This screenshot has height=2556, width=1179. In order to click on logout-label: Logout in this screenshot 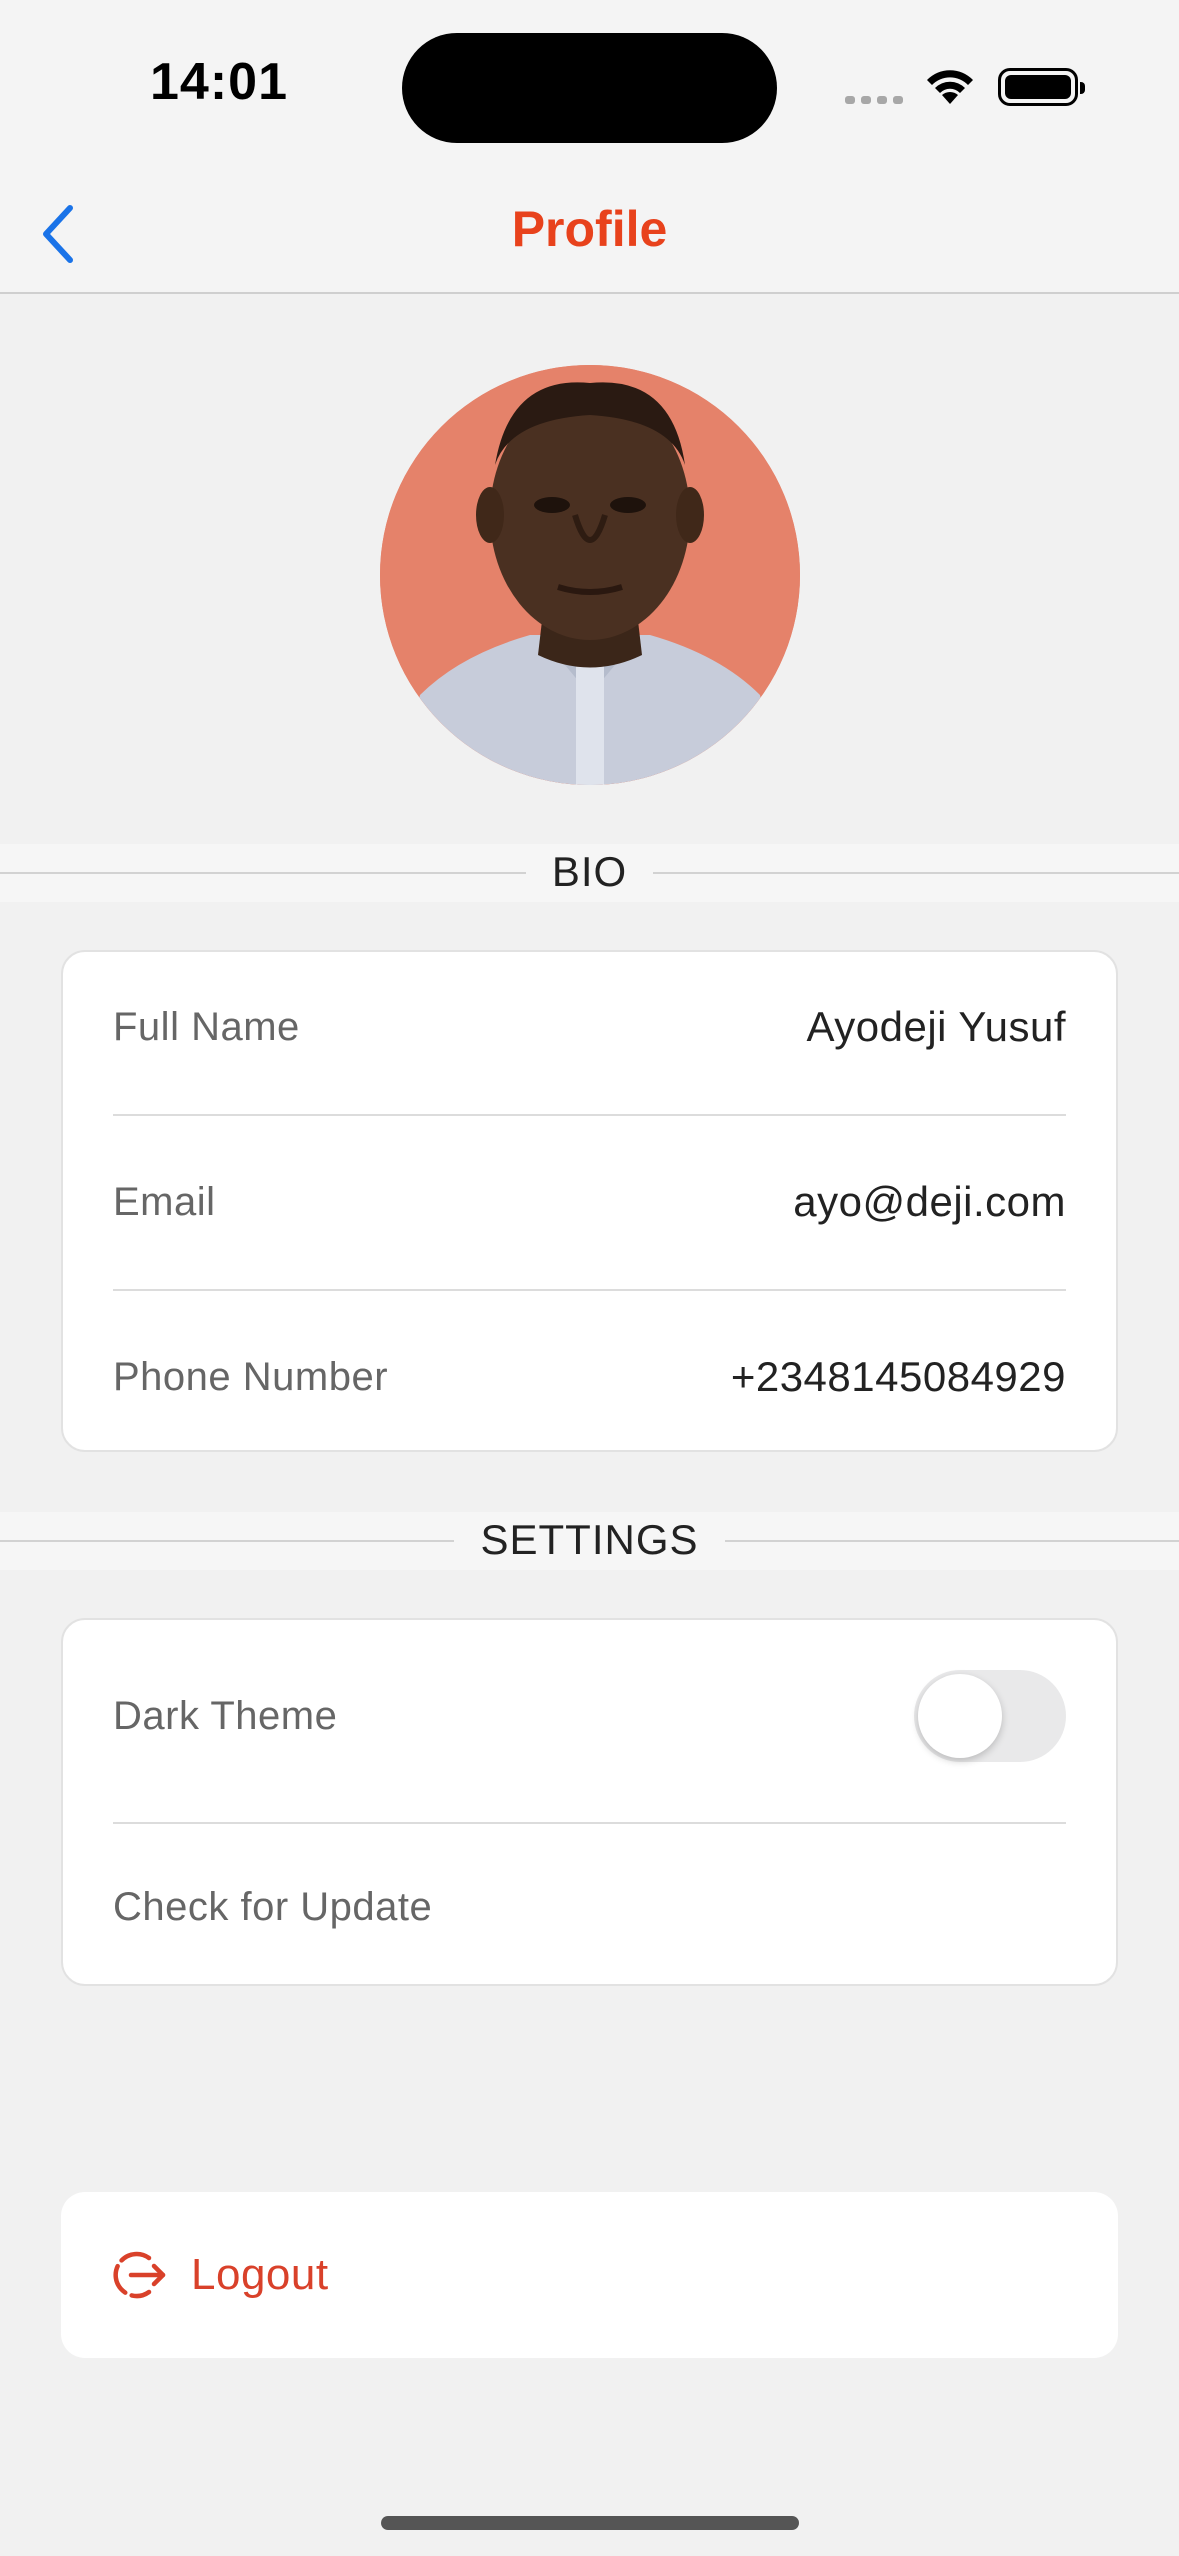, I will do `click(260, 2275)`.